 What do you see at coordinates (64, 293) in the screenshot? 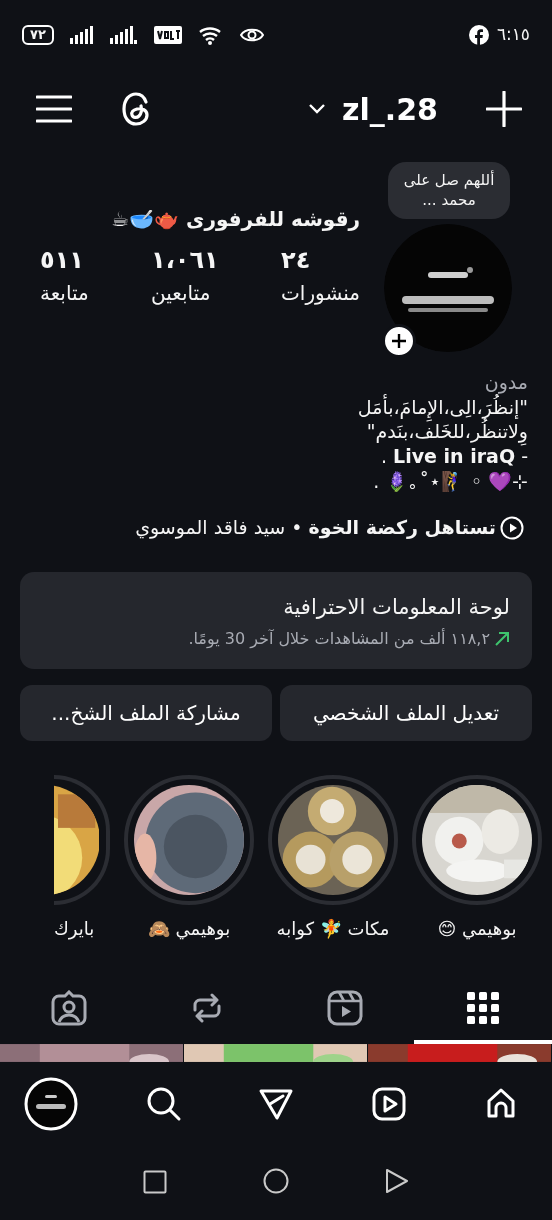
I see `stat-label: متابعة` at bounding box center [64, 293].